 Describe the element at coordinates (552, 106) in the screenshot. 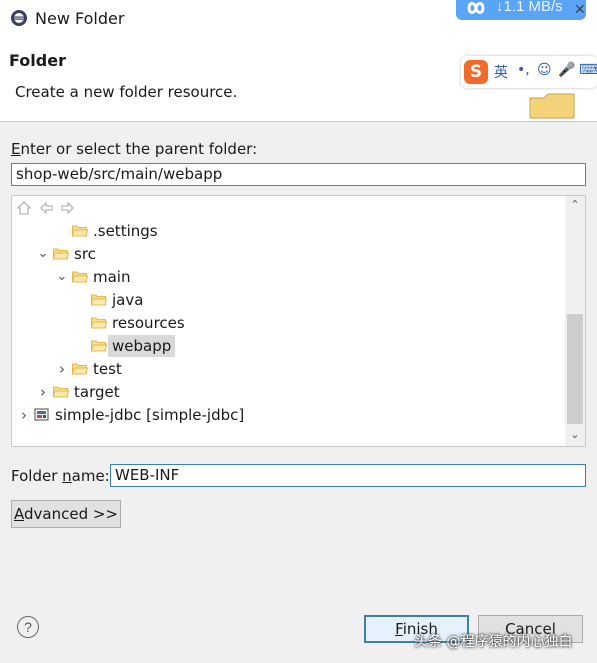

I see `folder-banner-icon` at that location.